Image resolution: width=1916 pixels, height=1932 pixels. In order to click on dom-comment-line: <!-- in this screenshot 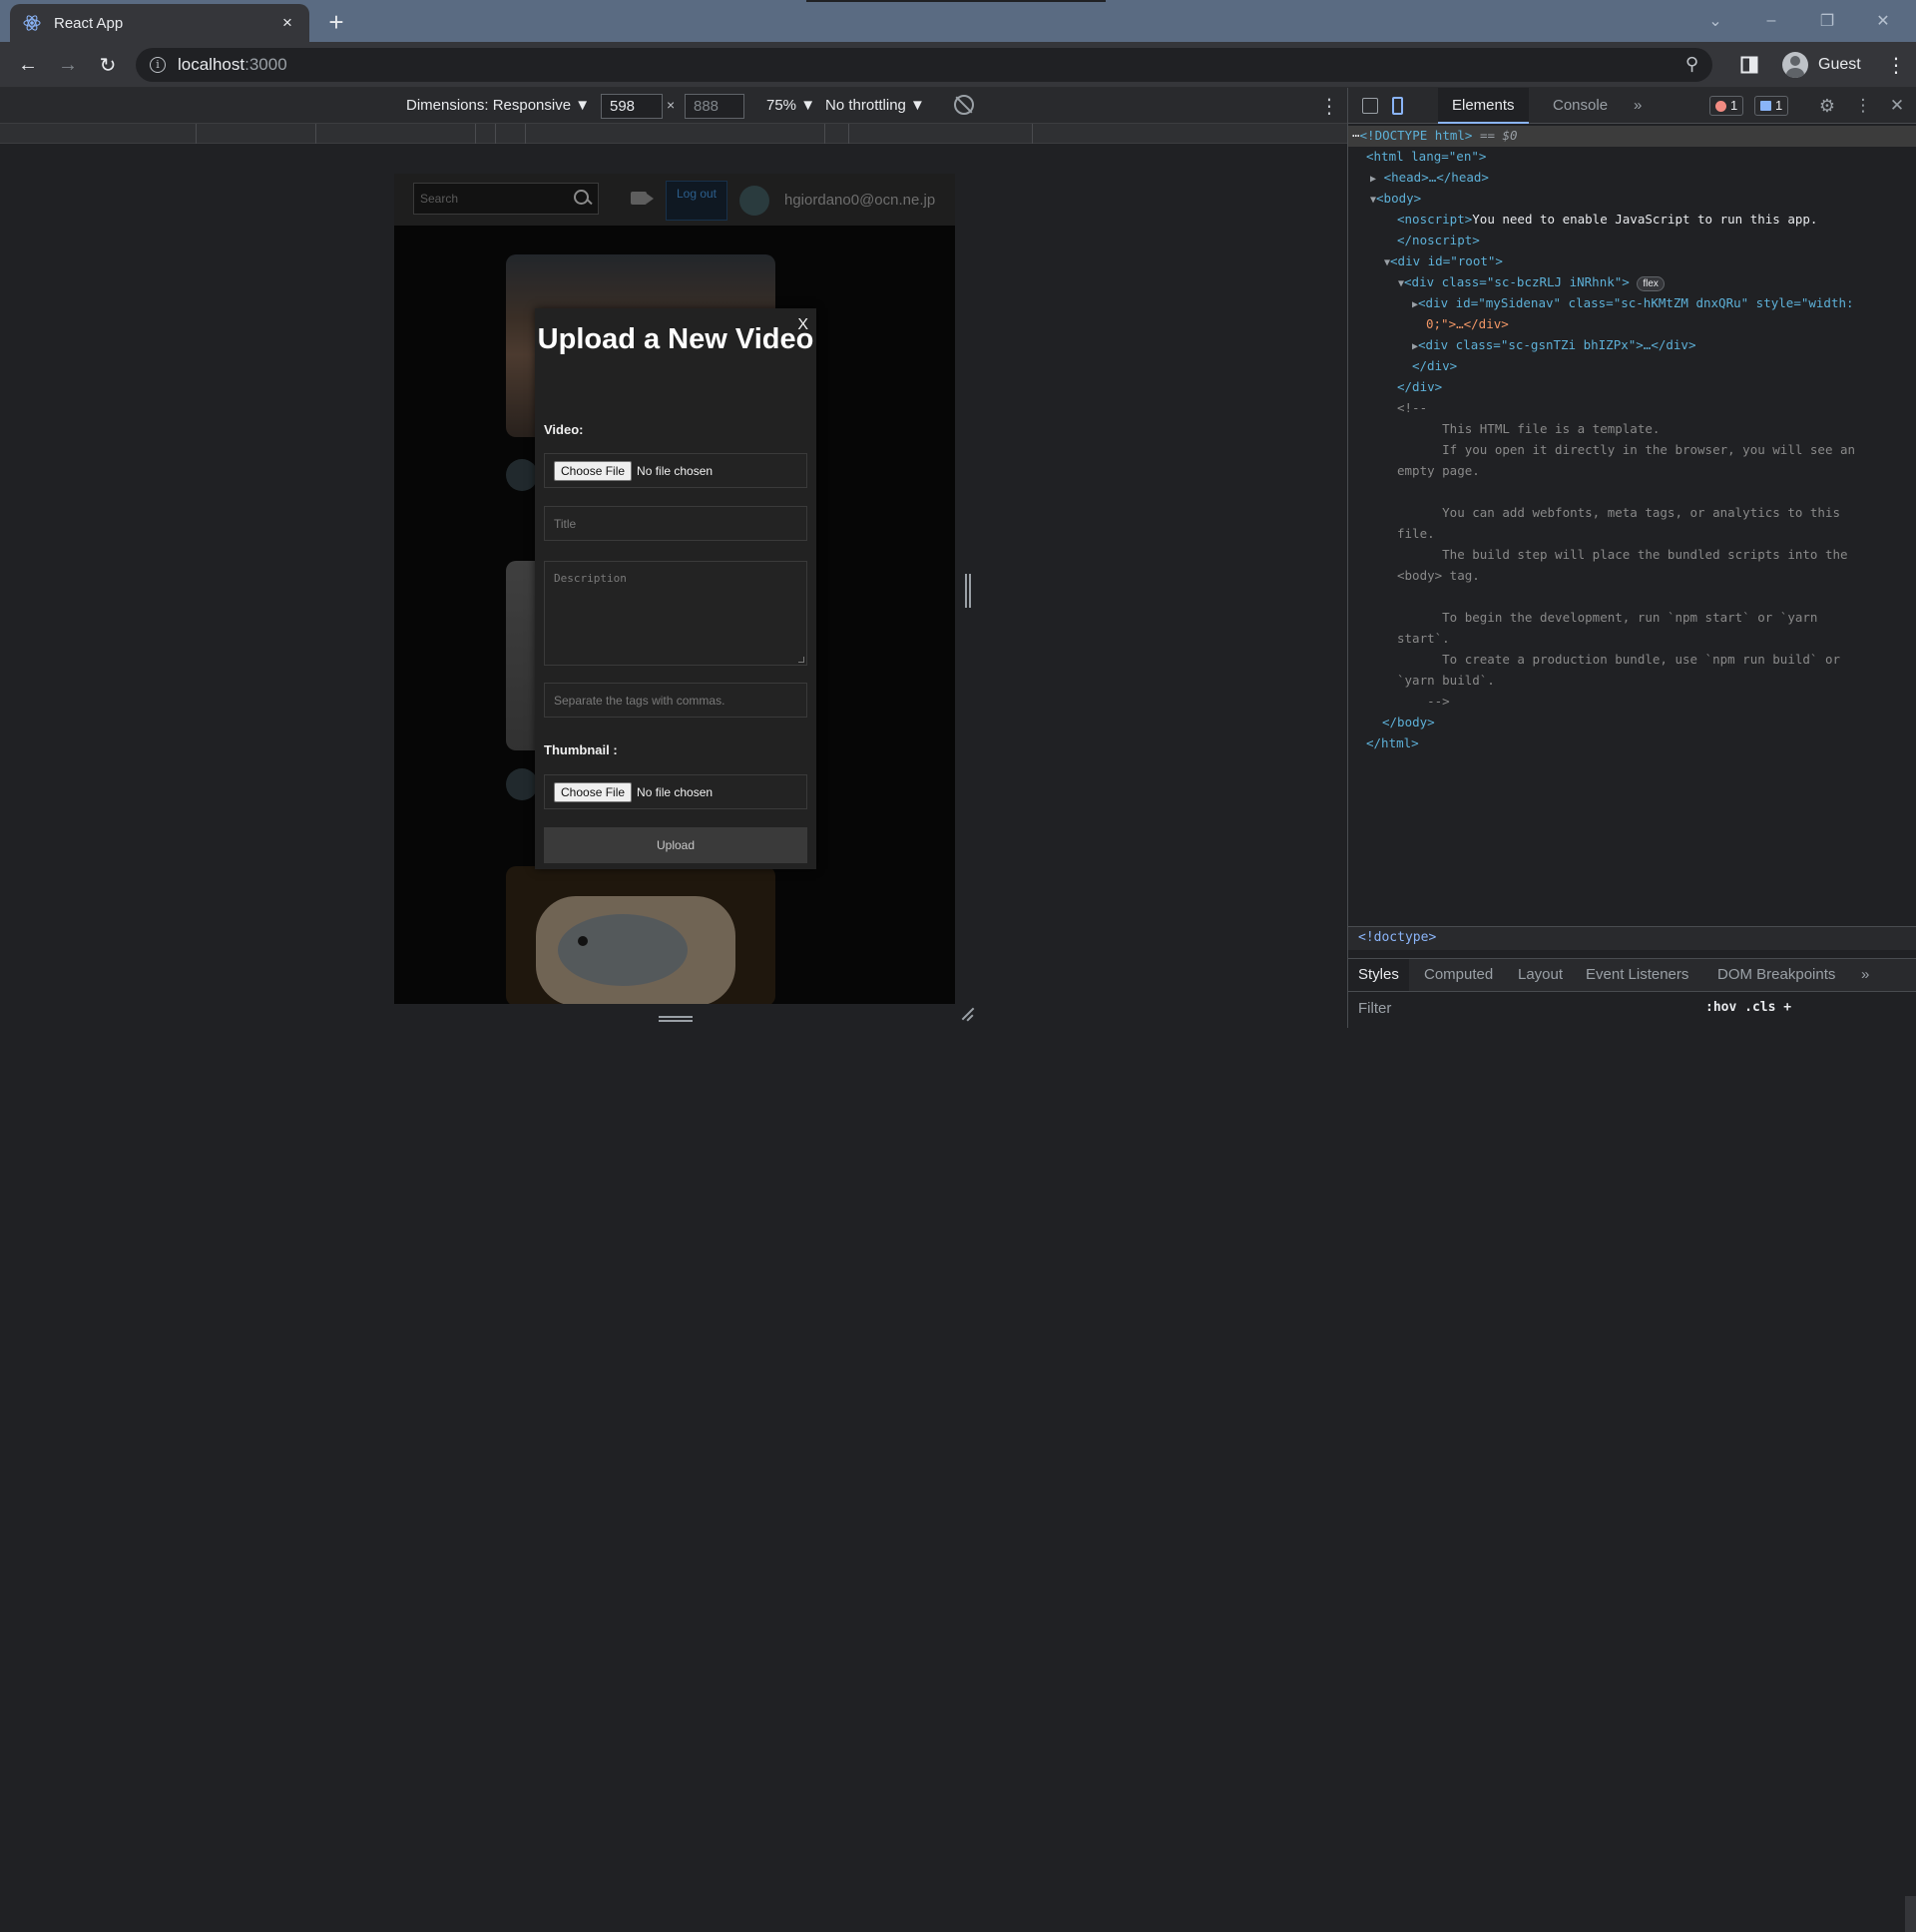, I will do `click(1632, 408)`.